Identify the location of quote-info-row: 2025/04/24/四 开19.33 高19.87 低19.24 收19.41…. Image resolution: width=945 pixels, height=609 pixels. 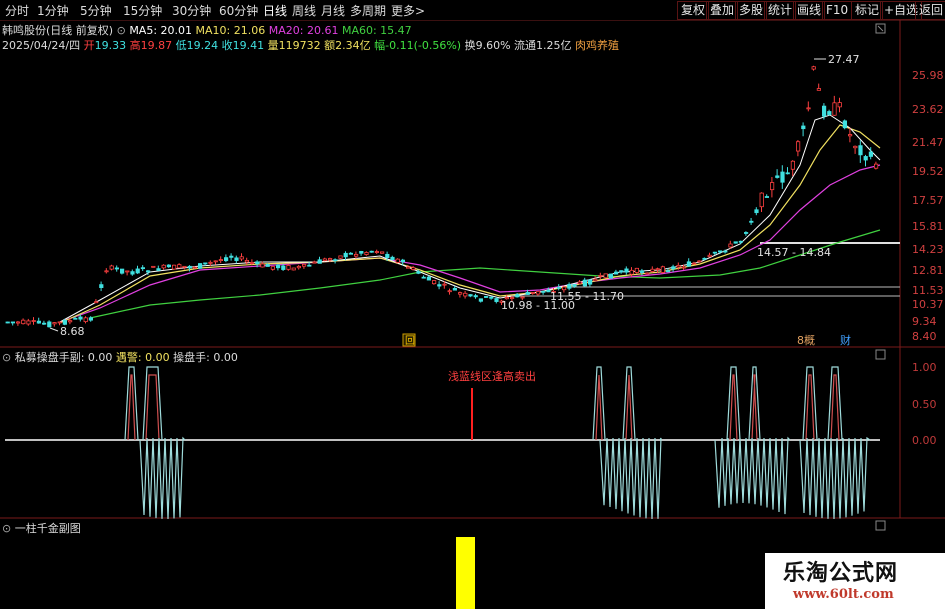
(310, 45).